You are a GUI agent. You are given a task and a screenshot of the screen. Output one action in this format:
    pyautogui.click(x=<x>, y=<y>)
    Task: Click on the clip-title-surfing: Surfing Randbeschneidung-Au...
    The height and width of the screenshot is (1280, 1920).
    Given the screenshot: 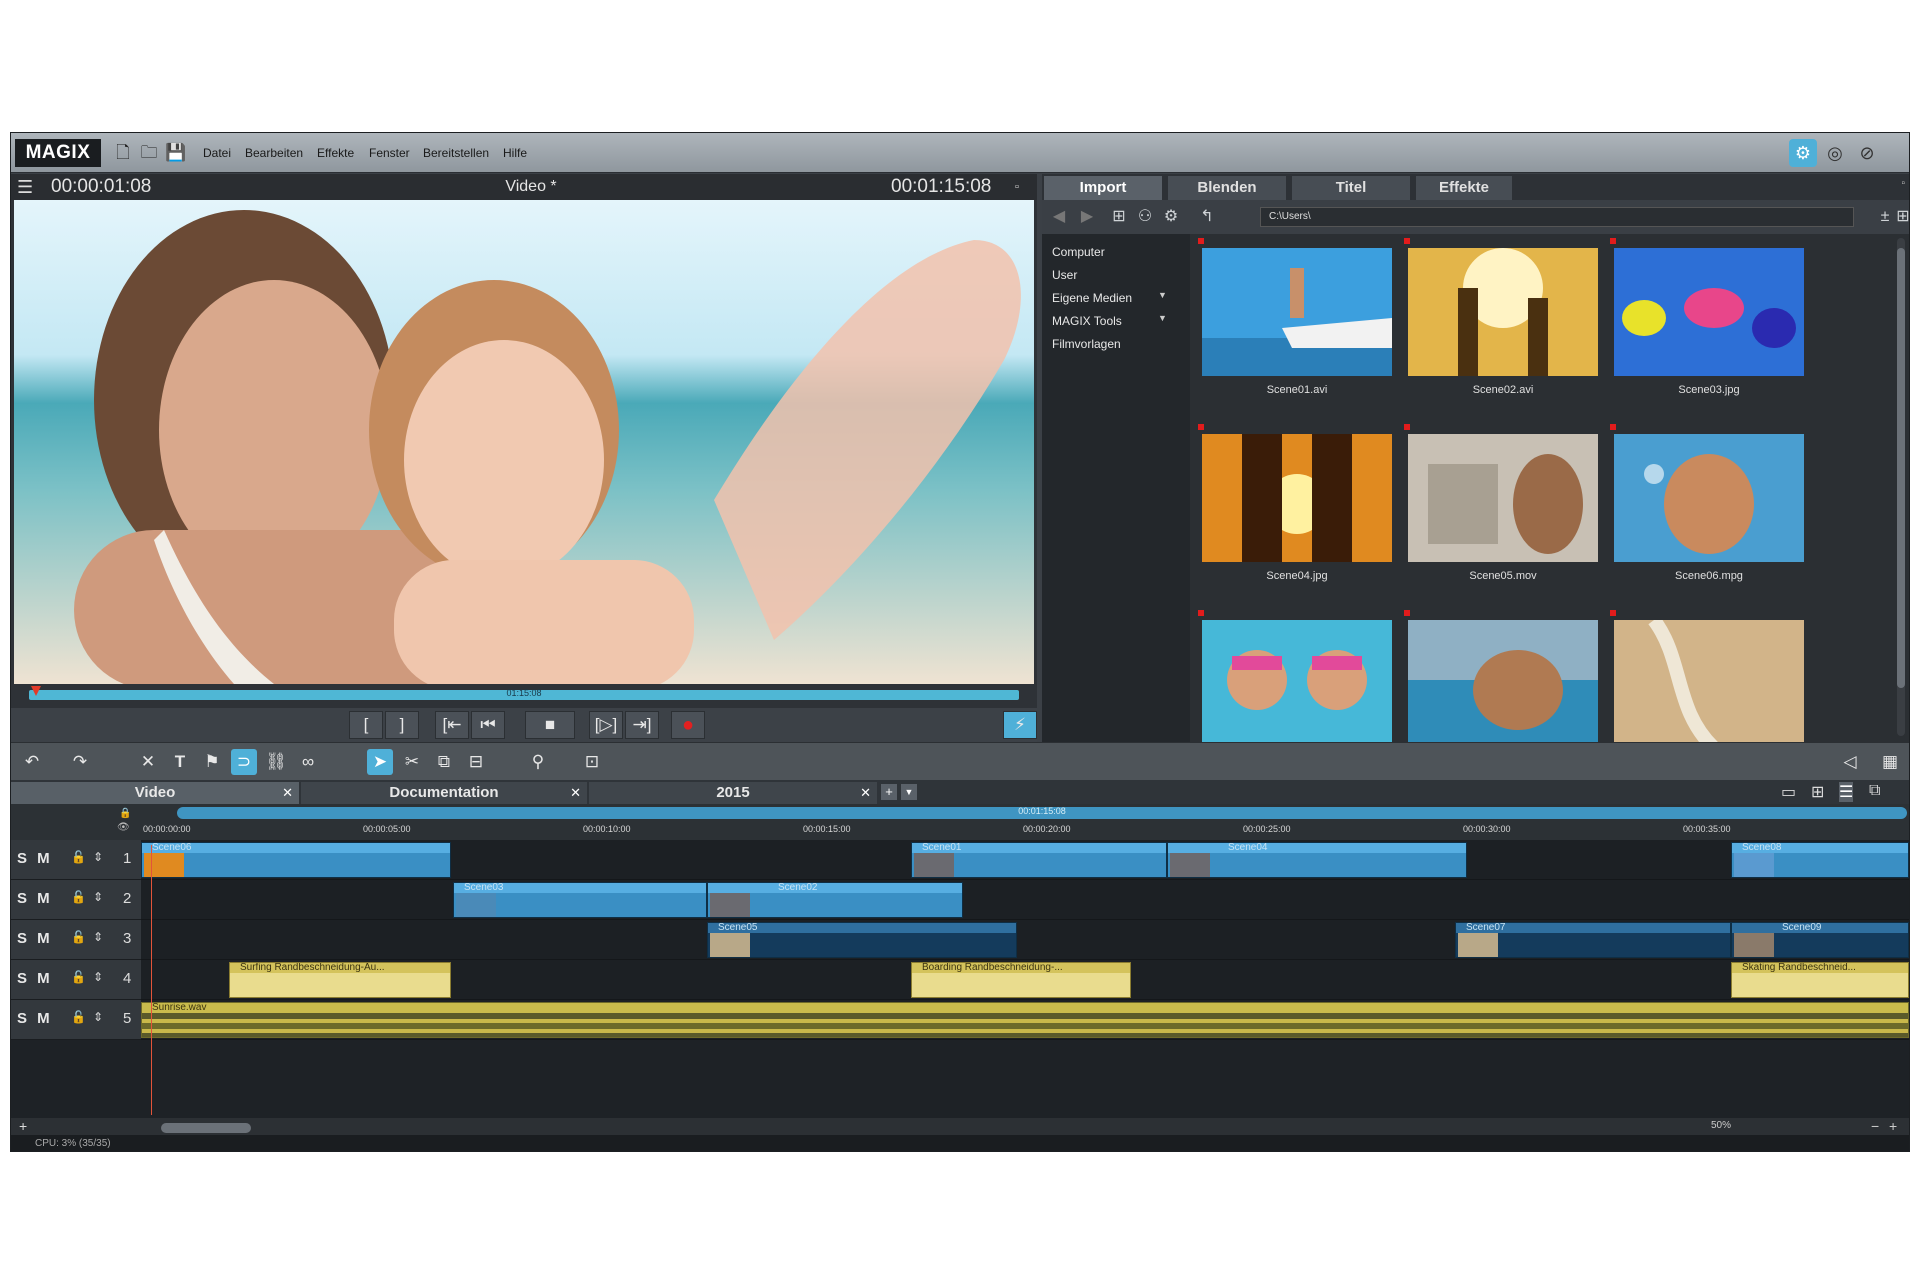 What is the action you would take?
    pyautogui.click(x=340, y=980)
    